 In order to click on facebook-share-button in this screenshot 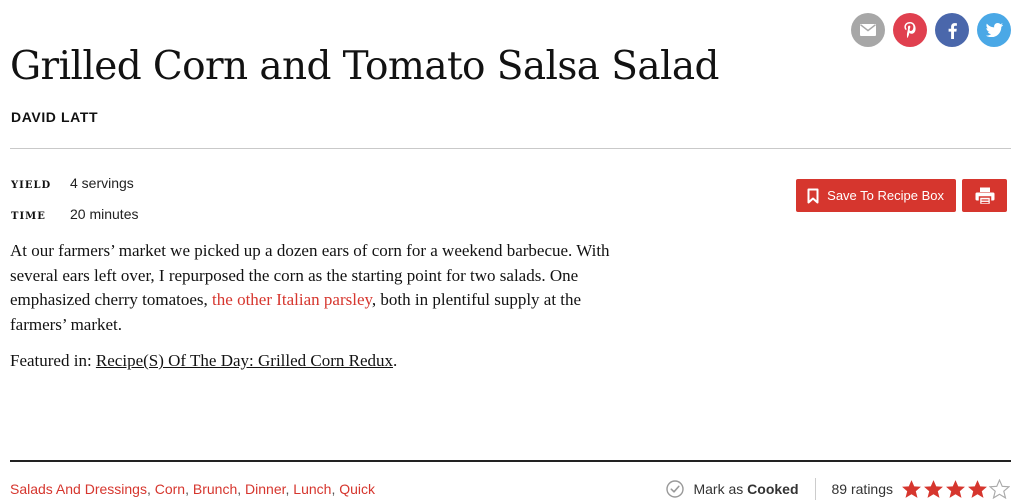, I will do `click(952, 30)`.